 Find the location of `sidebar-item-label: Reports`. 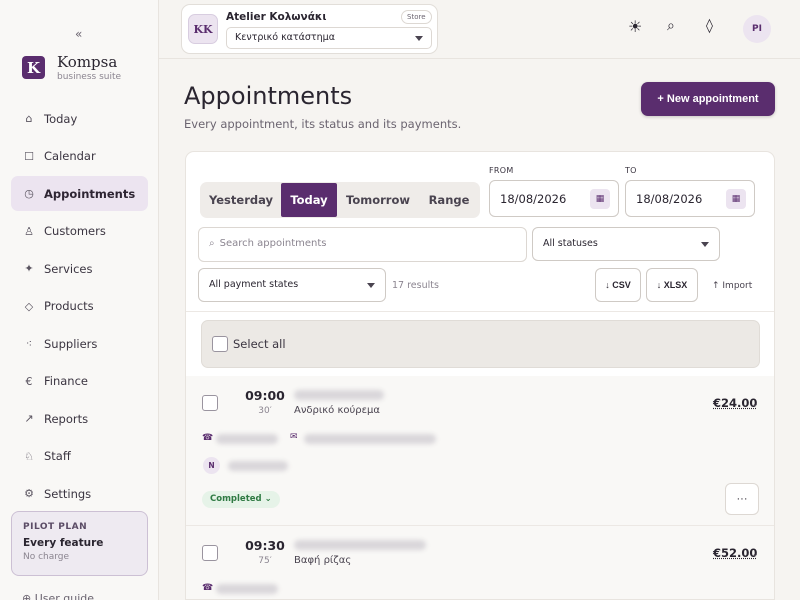

sidebar-item-label: Reports is located at coordinates (66, 418).